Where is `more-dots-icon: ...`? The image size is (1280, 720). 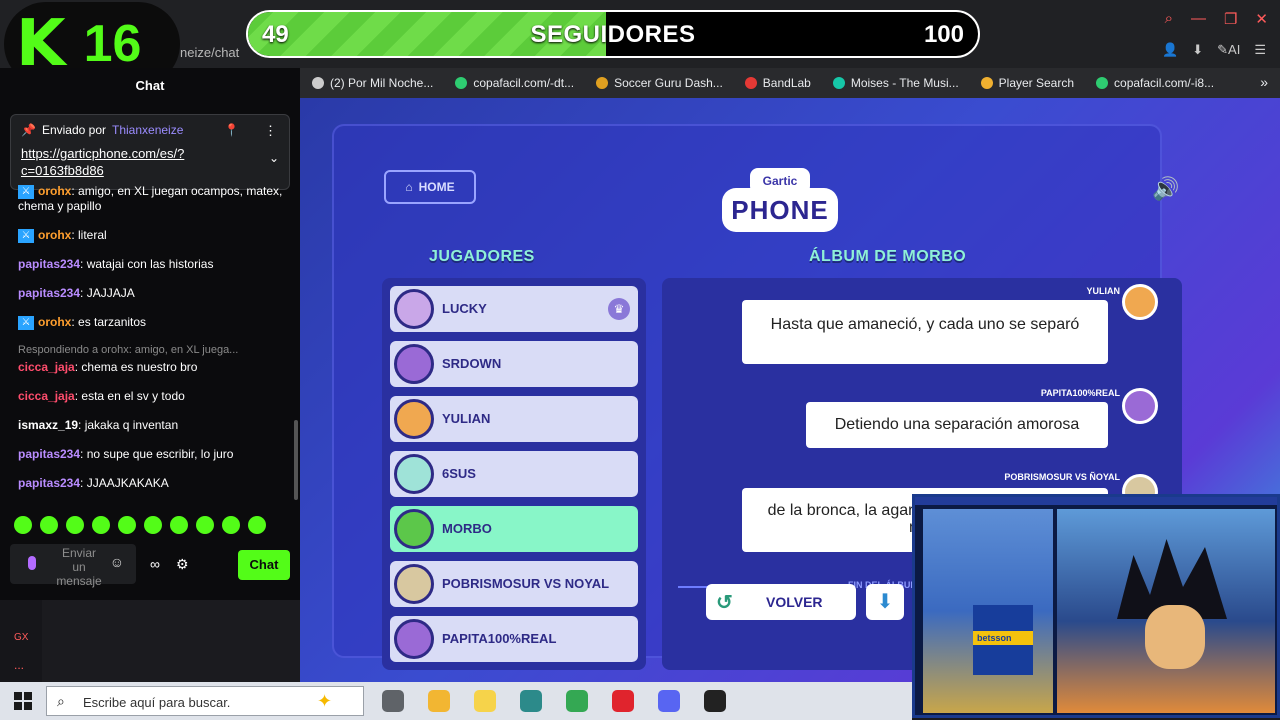 more-dots-icon: ... is located at coordinates (19, 665).